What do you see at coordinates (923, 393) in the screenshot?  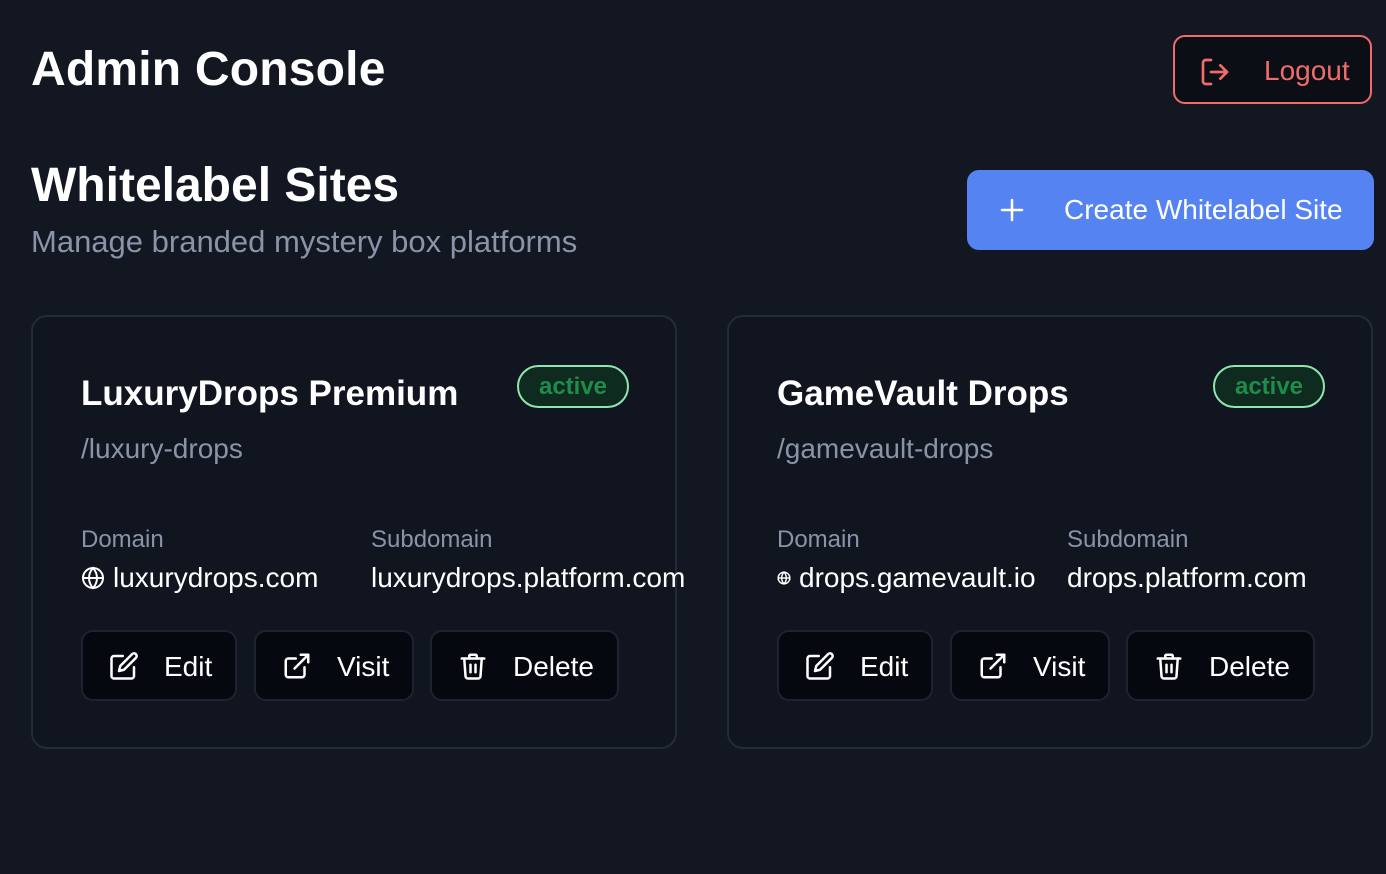 I see `site-name: GameVault Drops` at bounding box center [923, 393].